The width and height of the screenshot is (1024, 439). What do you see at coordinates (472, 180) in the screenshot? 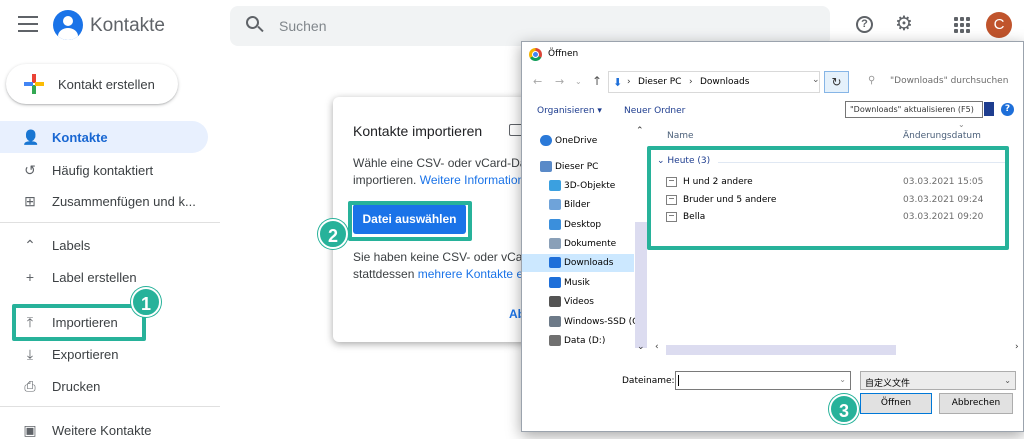
I see `more-info-link: Weitere Information` at bounding box center [472, 180].